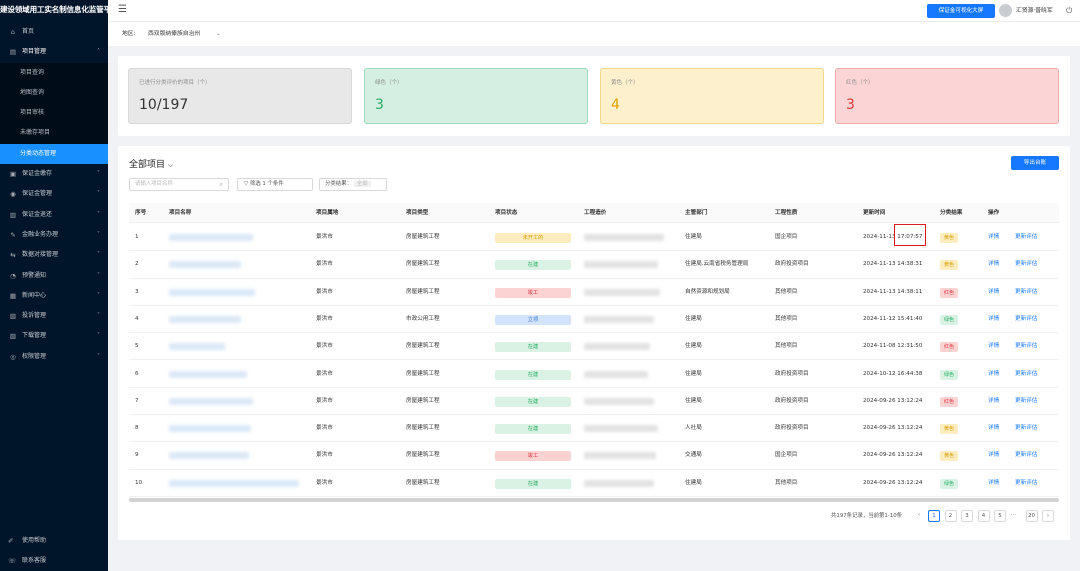 This screenshot has height=571, width=1080. What do you see at coordinates (174, 34) in the screenshot?
I see `region-select: 西双版纳傣族自治州` at bounding box center [174, 34].